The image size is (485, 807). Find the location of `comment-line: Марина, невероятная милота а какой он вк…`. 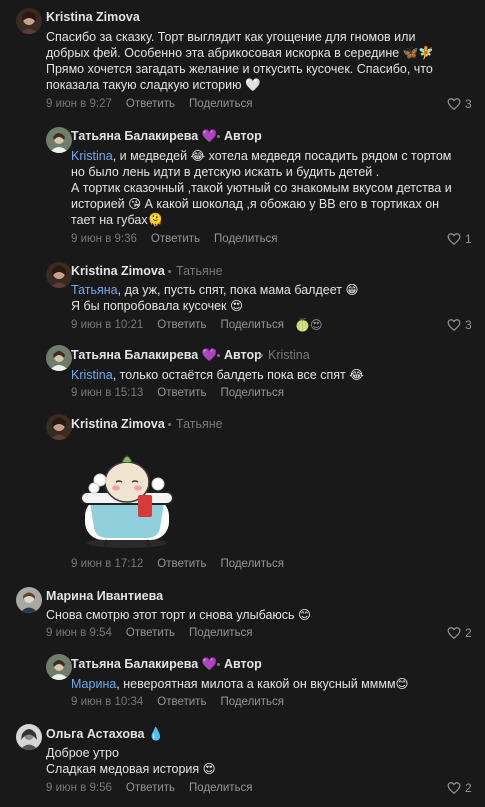

comment-line: Марина, невероятная милота а какой он вк… is located at coordinates (240, 684).